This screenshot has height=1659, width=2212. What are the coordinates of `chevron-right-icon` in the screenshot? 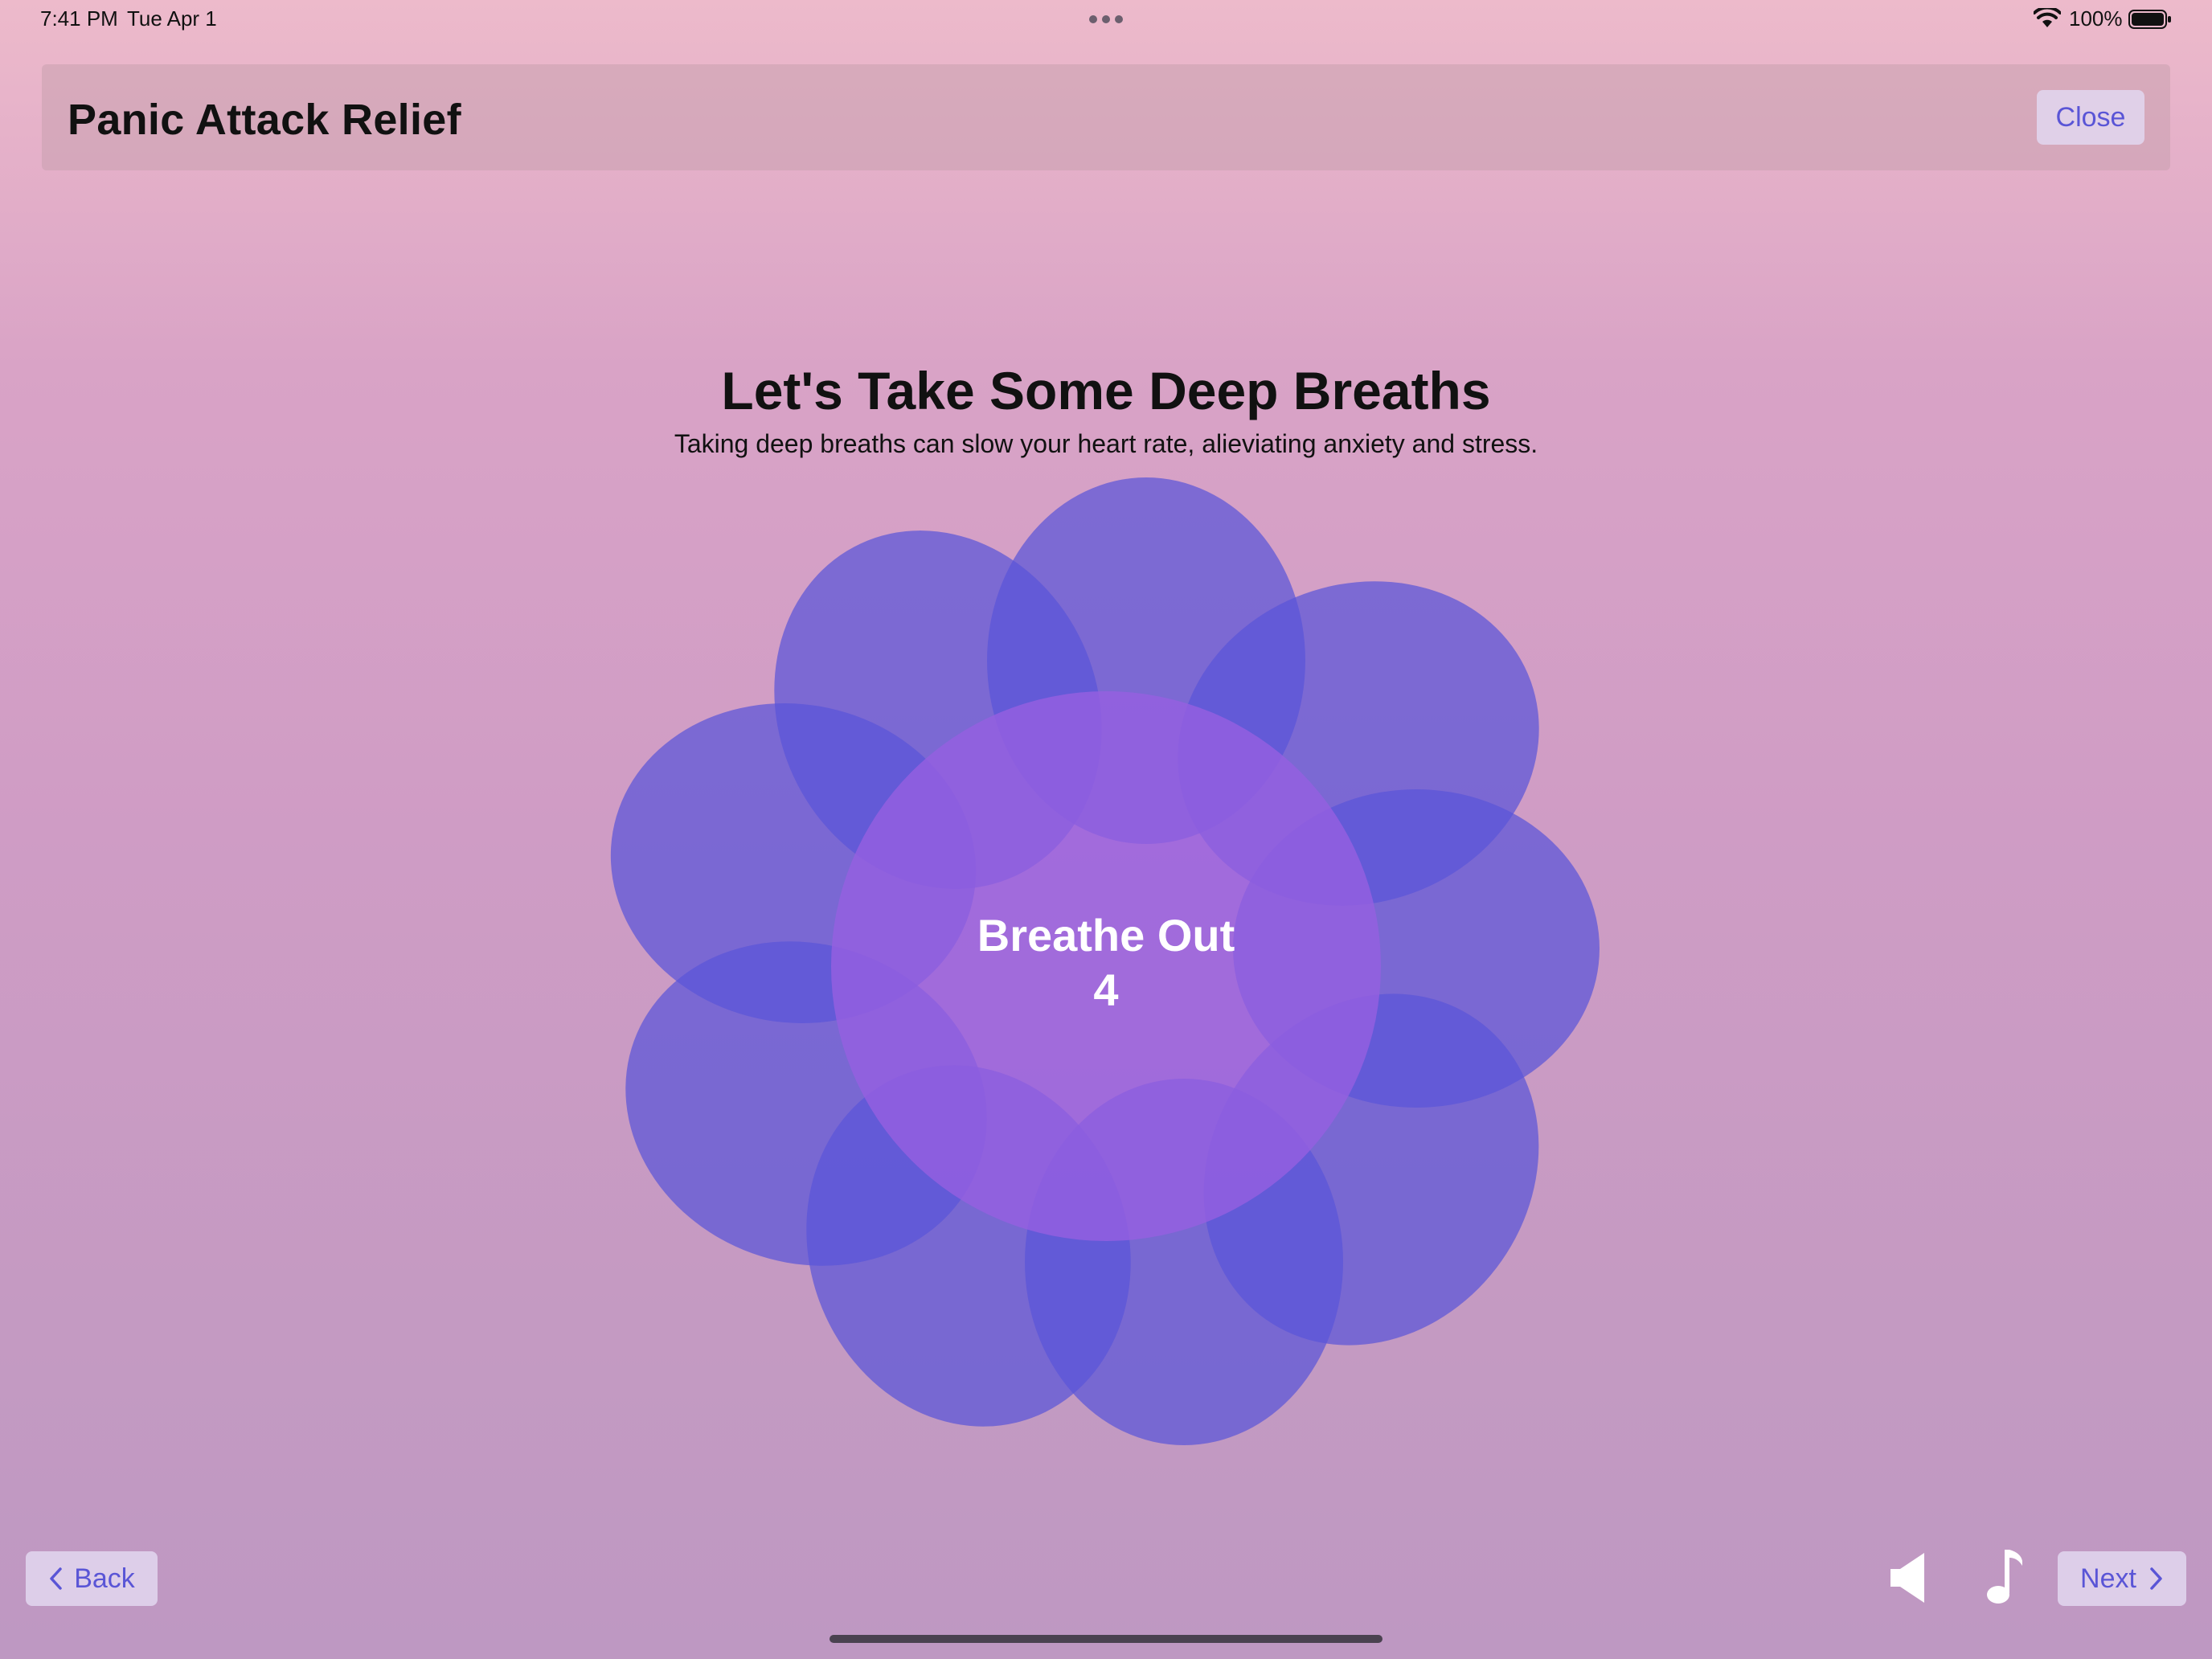 It's located at (2156, 1578).